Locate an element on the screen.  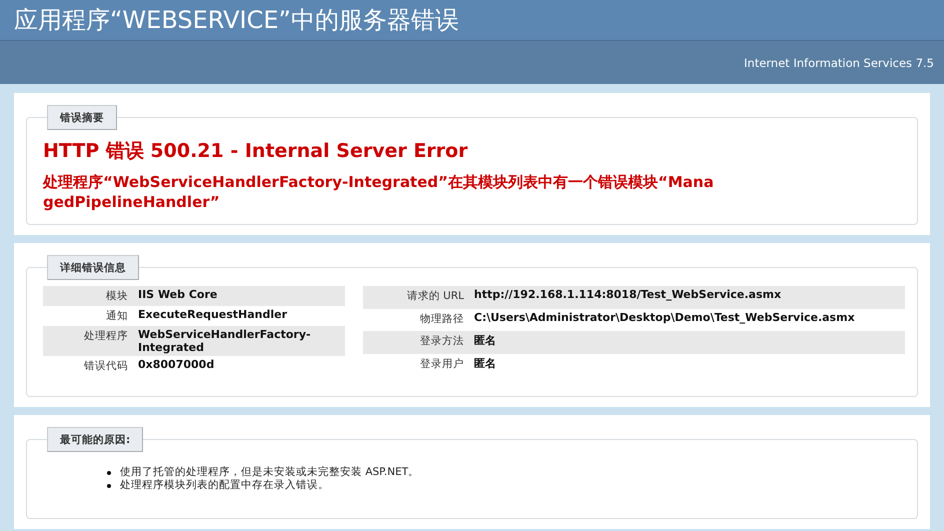
field-value: WebServiceHandlerFactory-Integrated is located at coordinates (239, 341).